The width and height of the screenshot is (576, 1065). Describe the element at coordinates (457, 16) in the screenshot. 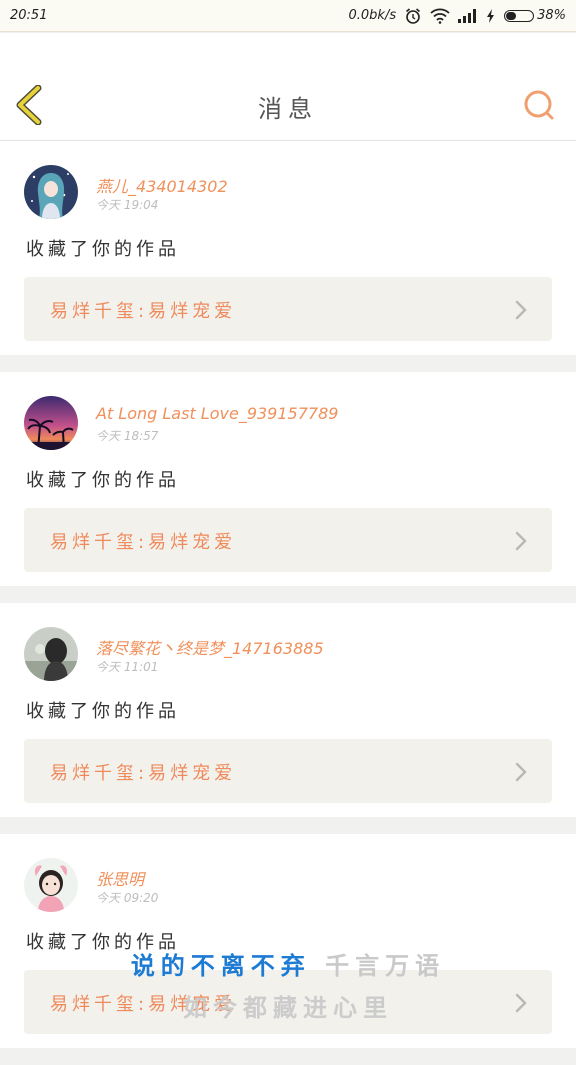

I see `status-indicators: 0.0bk/s 38%` at that location.